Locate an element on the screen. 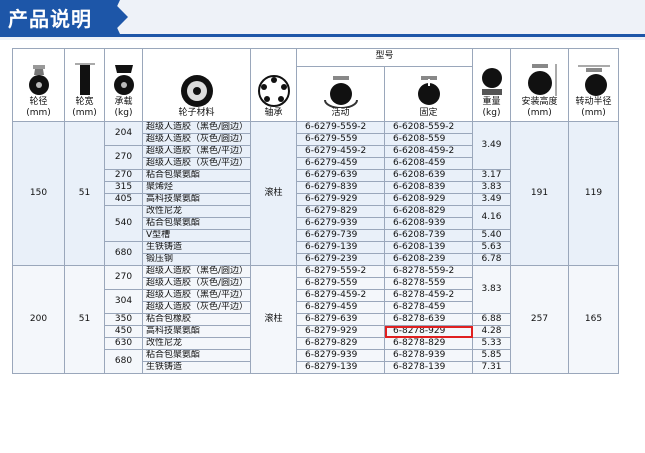 The width and height of the screenshot is (645, 453). col-swivel: 活动 is located at coordinates (340, 94).